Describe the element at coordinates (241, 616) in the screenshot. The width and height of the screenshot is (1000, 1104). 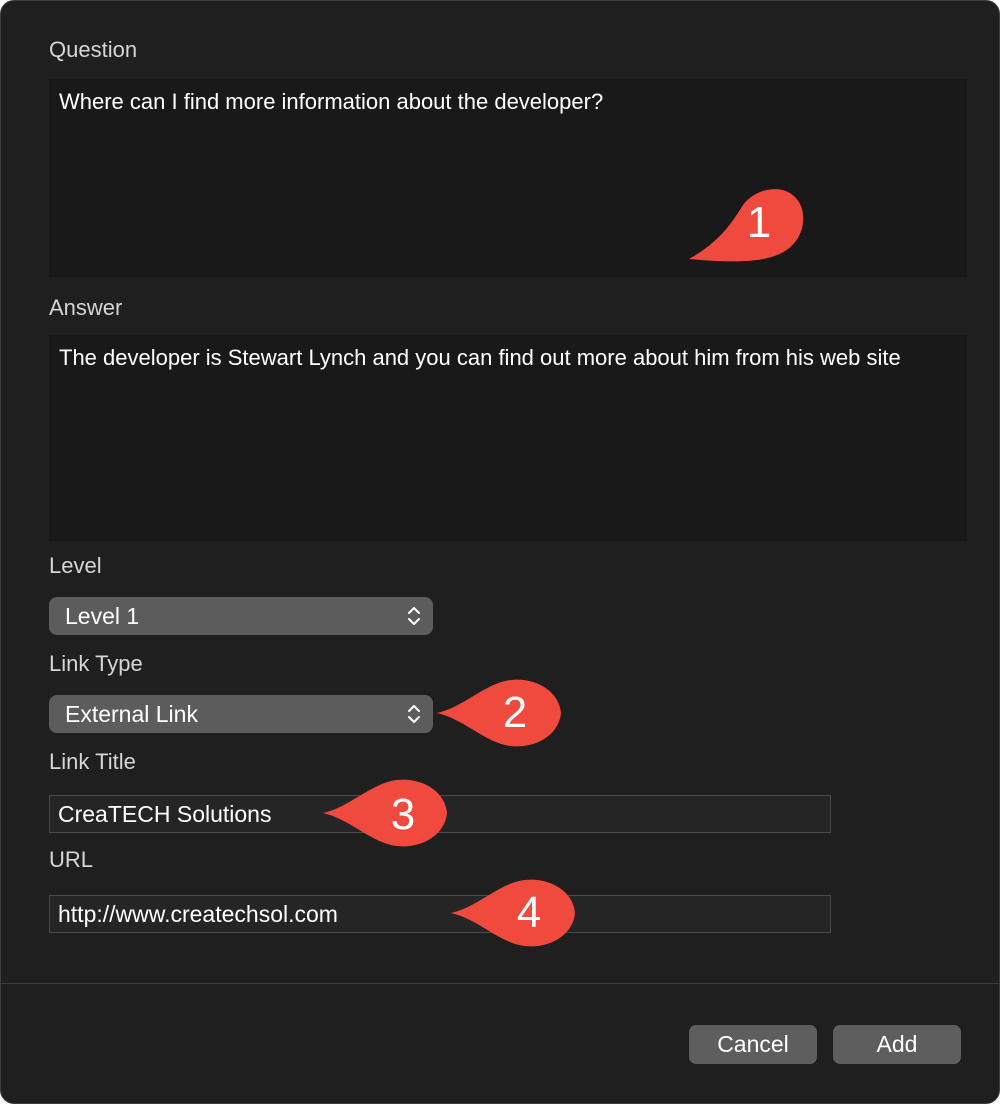
I see `level-popup-button: Level 1` at that location.